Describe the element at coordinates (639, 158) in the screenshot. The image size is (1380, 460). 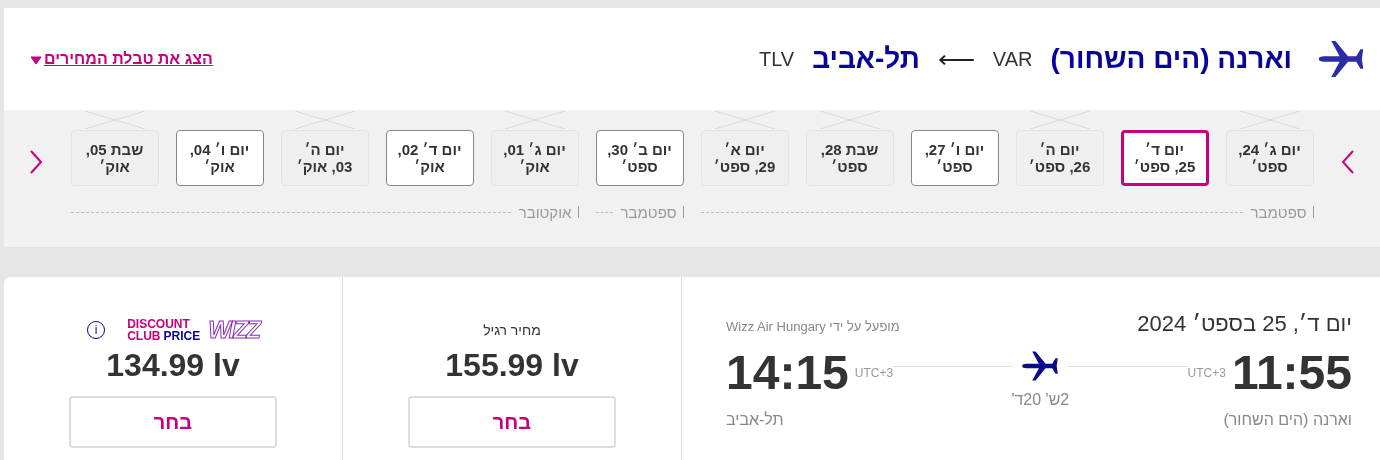
I see `date-option: יום ב׳ 30, ספט׳` at that location.